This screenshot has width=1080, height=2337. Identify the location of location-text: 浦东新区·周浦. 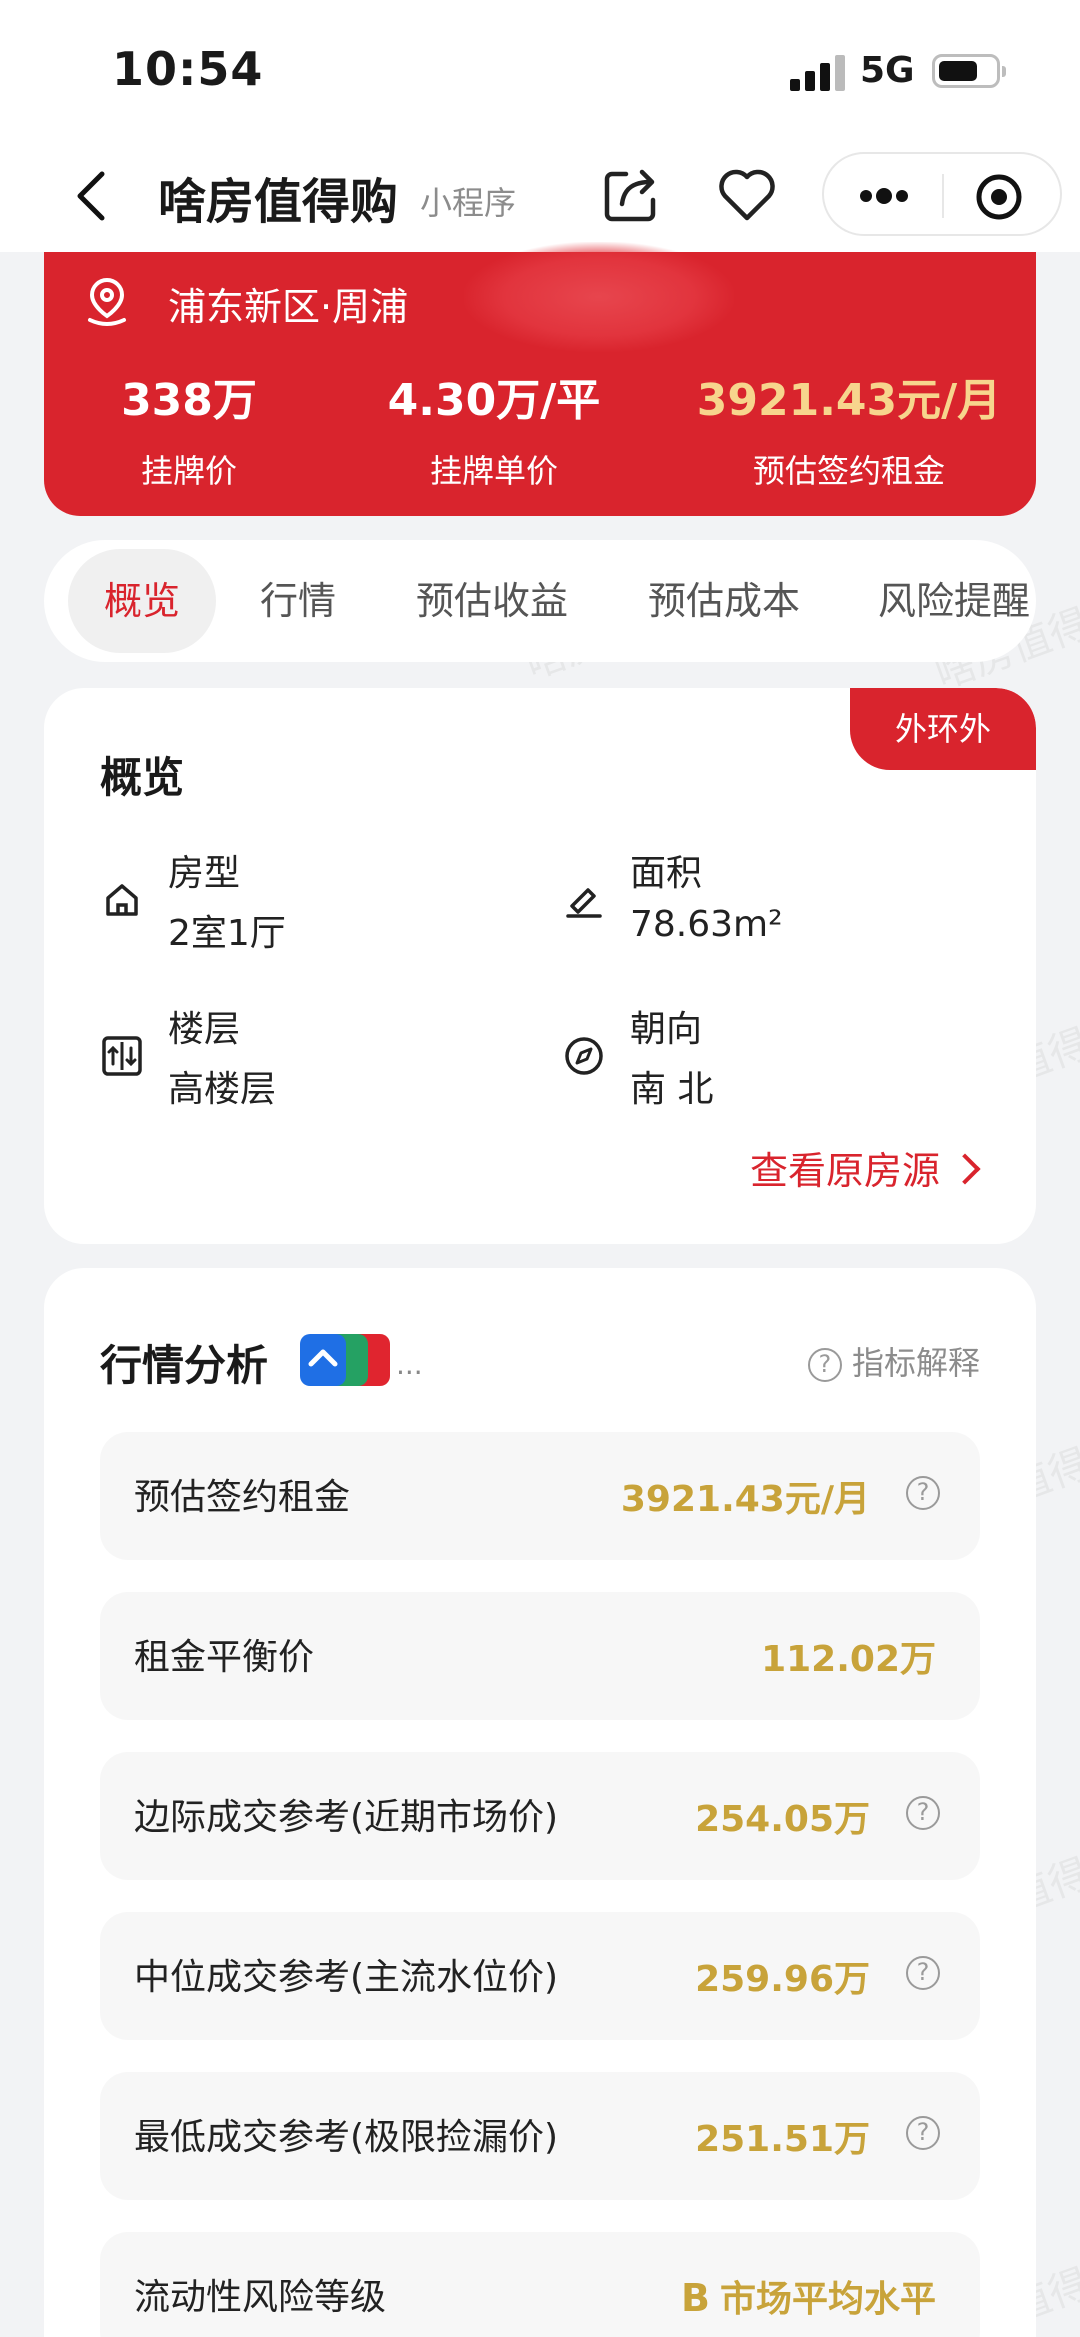
(288, 307).